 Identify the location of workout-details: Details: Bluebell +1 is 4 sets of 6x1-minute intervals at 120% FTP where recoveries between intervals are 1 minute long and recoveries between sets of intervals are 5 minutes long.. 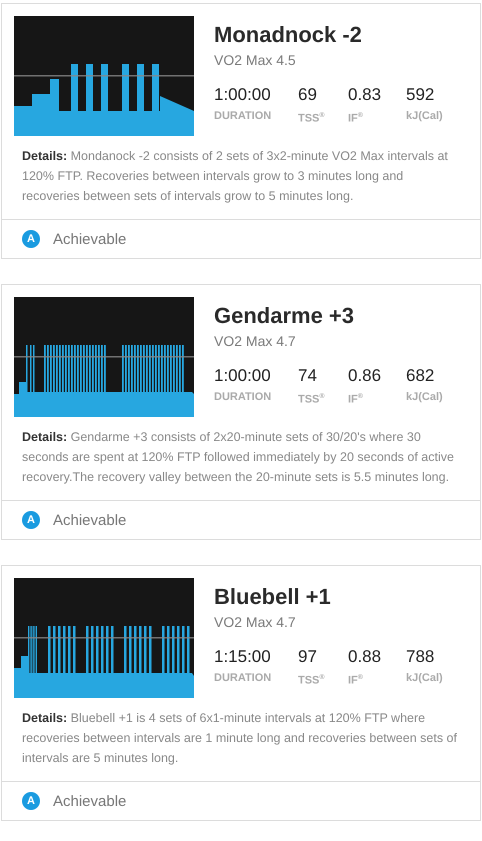
(239, 738).